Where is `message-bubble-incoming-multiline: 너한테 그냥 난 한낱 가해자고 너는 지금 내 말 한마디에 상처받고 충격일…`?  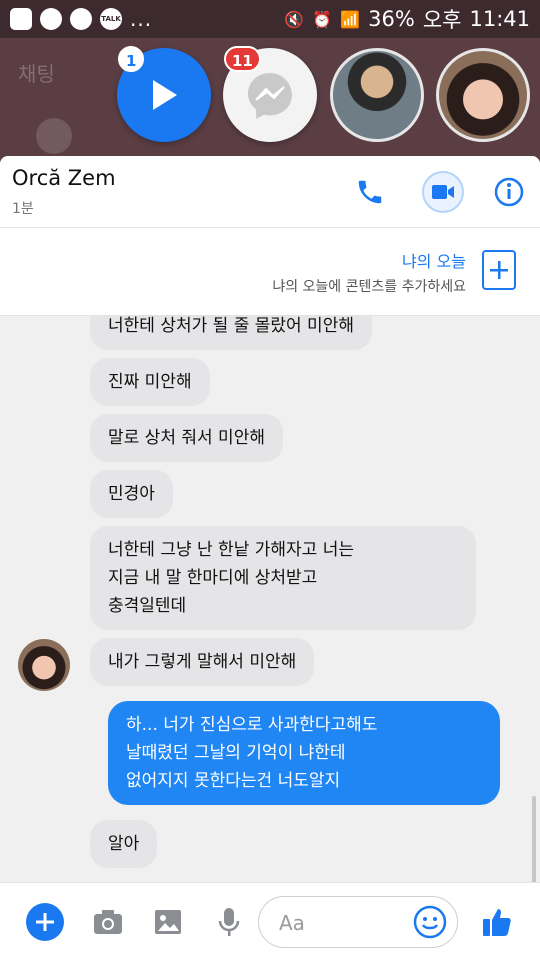 message-bubble-incoming-multiline: 너한테 그냥 난 한낱 가해자고 너는 지금 내 말 한마디에 상처받고 충격일… is located at coordinates (283, 578).